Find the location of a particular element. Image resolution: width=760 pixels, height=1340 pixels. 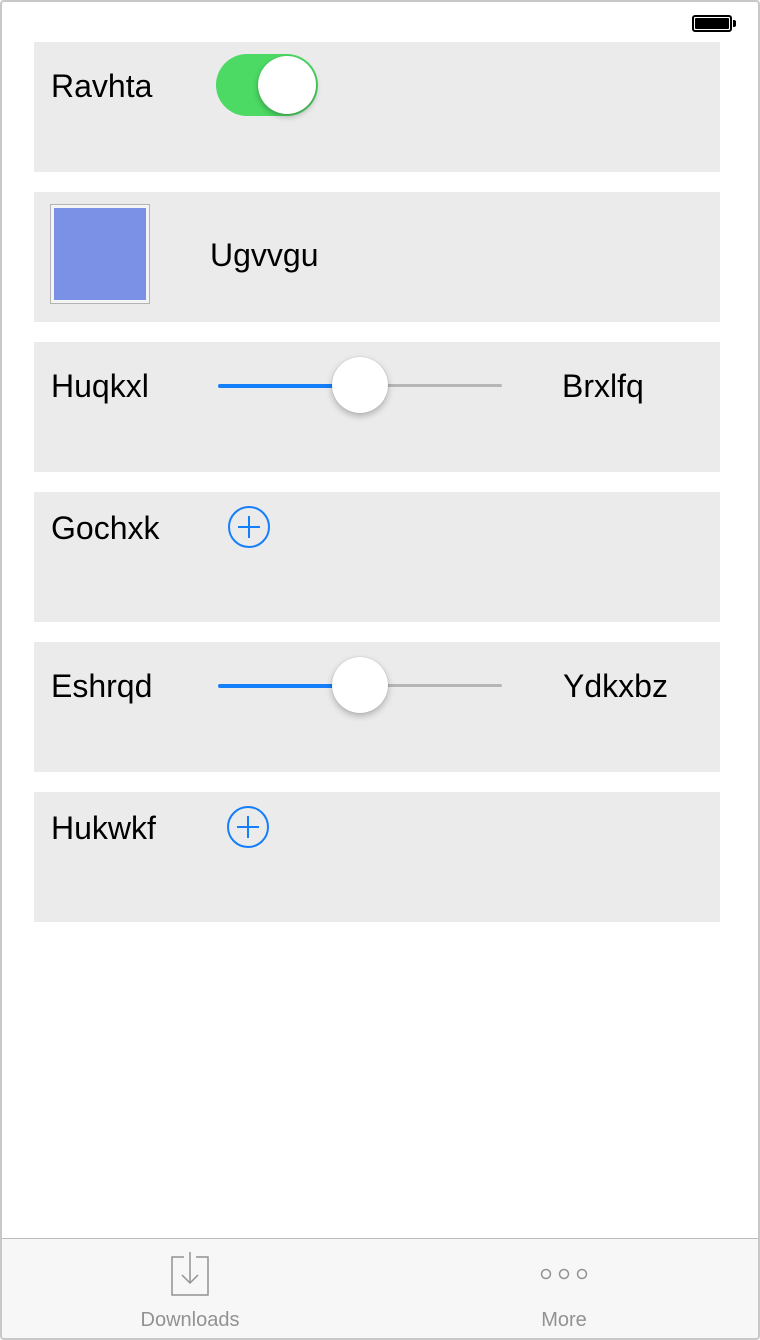

add-row-1: Gochxk is located at coordinates (377, 557).